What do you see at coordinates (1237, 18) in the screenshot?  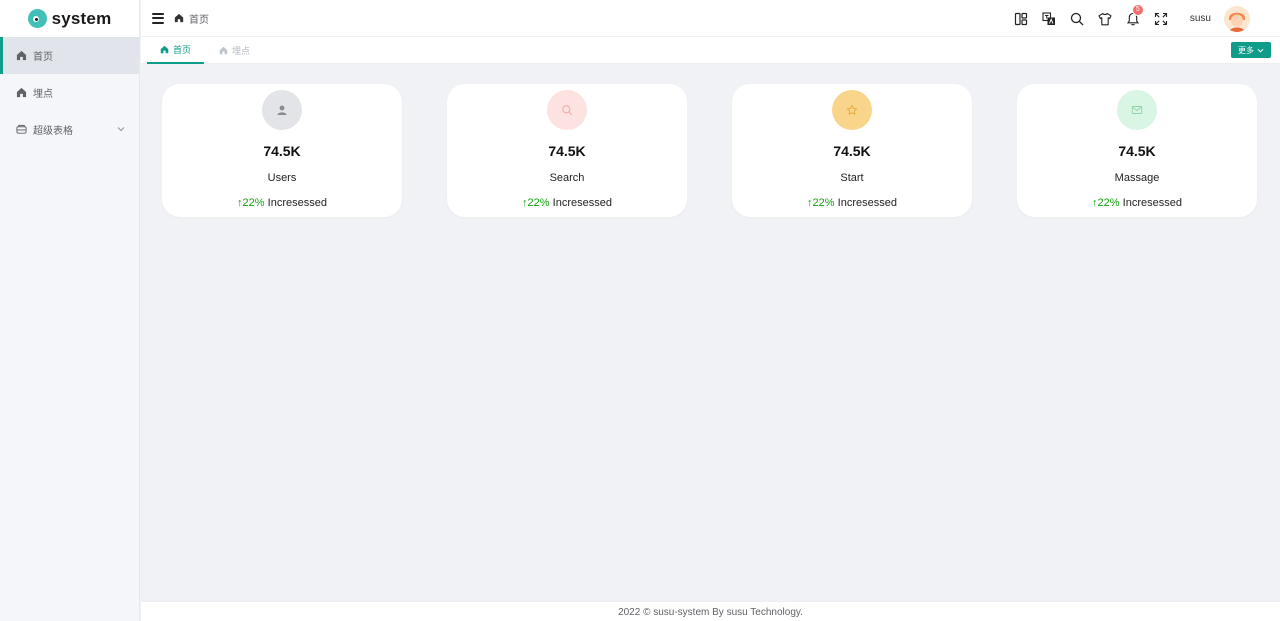 I see `avatar` at bounding box center [1237, 18].